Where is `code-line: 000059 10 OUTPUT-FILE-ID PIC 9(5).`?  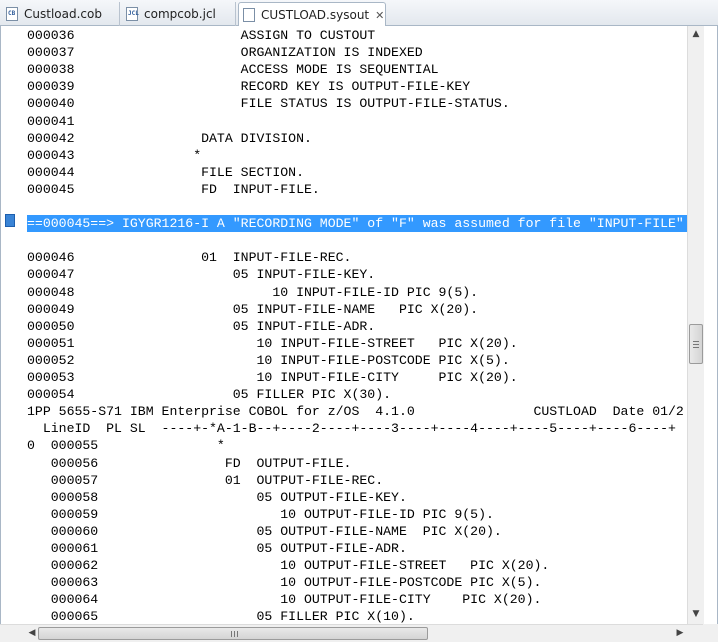 code-line: 000059 10 OUTPUT-FILE-ID PIC 9(5). is located at coordinates (260, 514).